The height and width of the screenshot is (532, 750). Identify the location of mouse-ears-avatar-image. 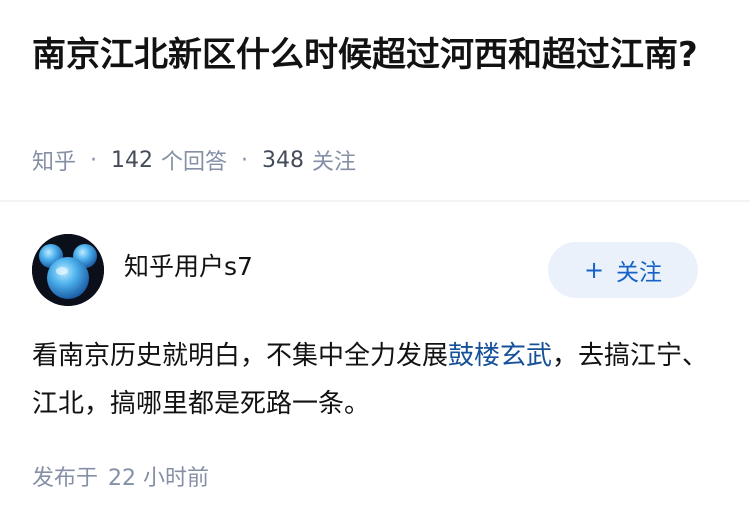
(68, 270).